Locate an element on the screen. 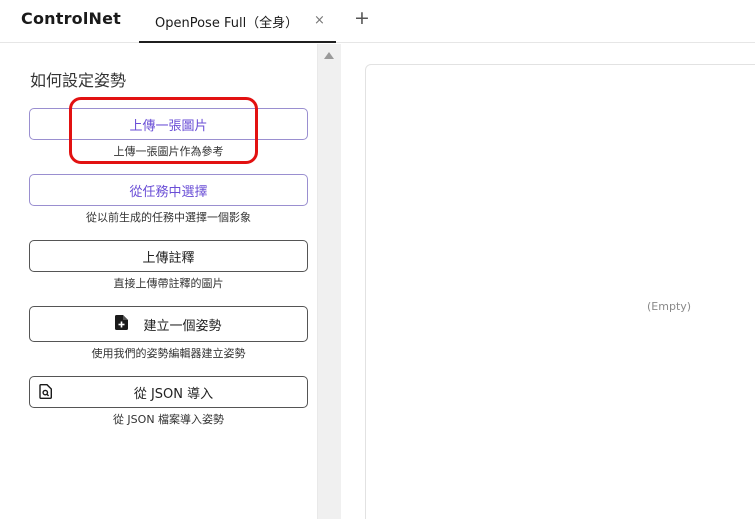 This screenshot has width=755, height=519. upload-image-label: 上傳一張圖片 is located at coordinates (168, 126).